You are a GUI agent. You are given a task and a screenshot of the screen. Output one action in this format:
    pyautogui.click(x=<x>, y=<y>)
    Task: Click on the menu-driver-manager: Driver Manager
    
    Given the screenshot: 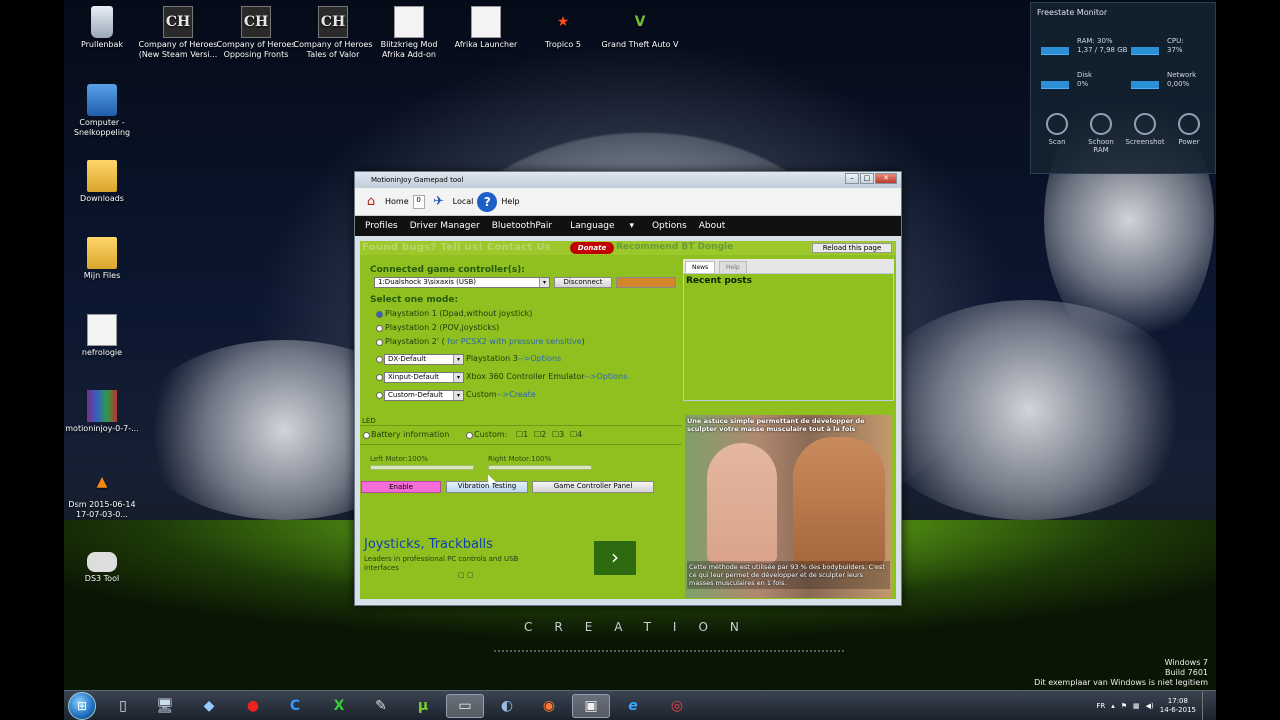 What is the action you would take?
    pyautogui.click(x=445, y=226)
    